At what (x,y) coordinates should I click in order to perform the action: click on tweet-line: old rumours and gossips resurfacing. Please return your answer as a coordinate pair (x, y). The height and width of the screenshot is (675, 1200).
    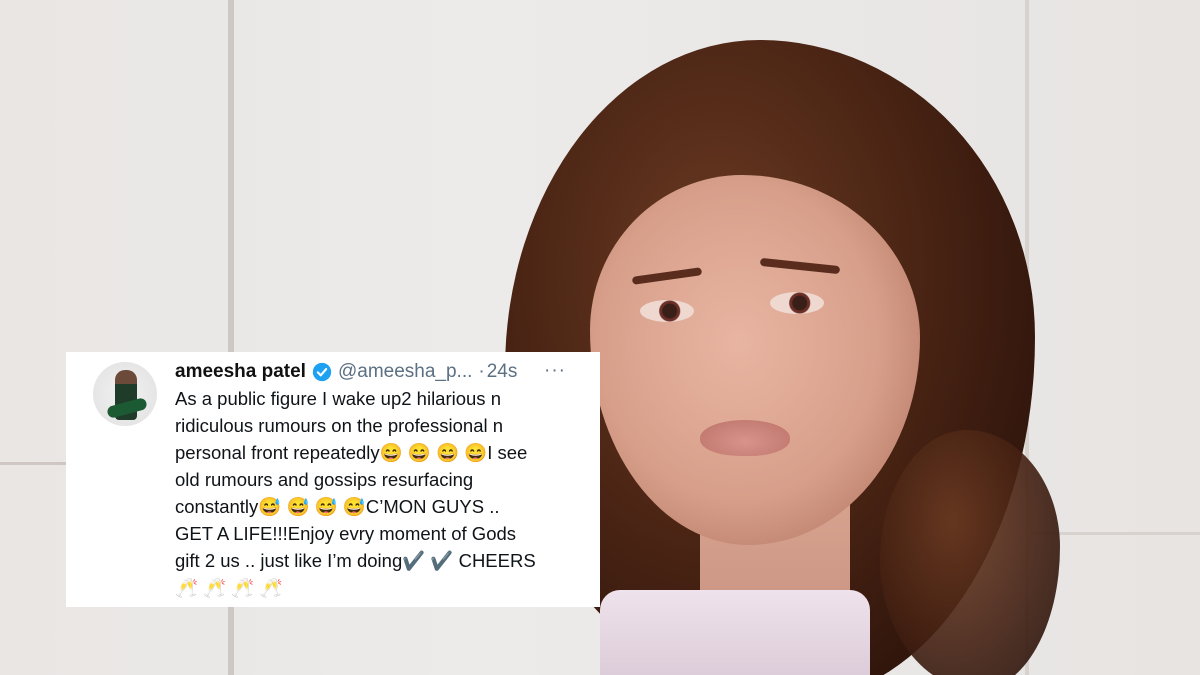
    Looking at the image, I should click on (324, 479).